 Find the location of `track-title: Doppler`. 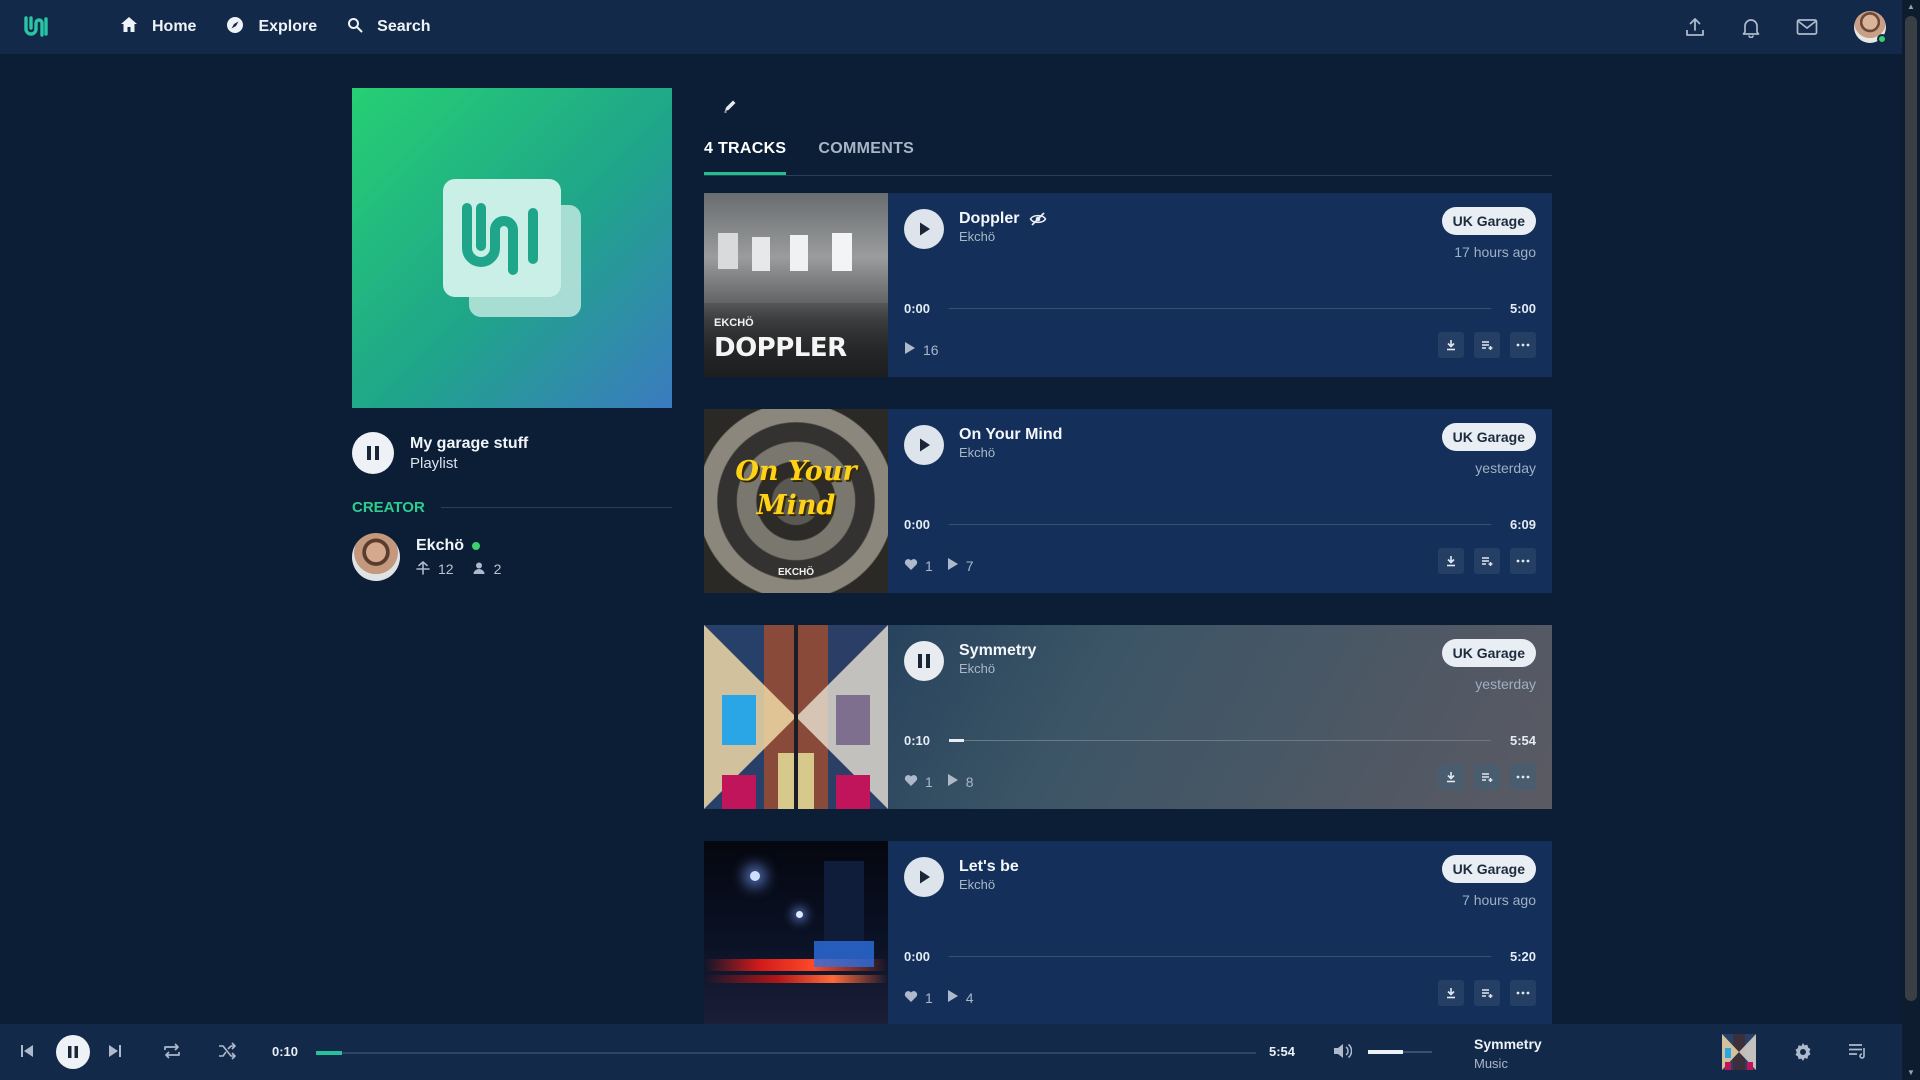

track-title: Doppler is located at coordinates (989, 219).